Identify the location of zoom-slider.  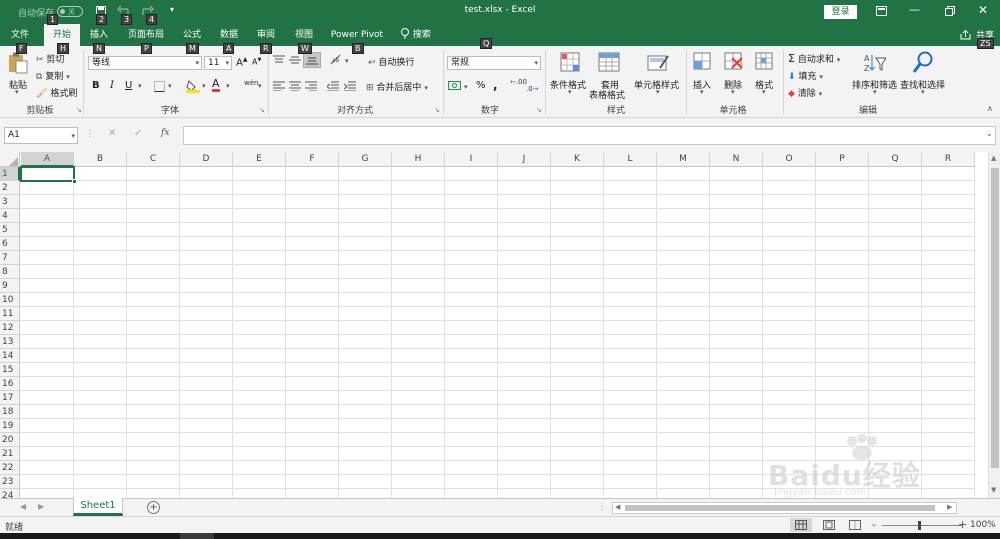
(922, 525).